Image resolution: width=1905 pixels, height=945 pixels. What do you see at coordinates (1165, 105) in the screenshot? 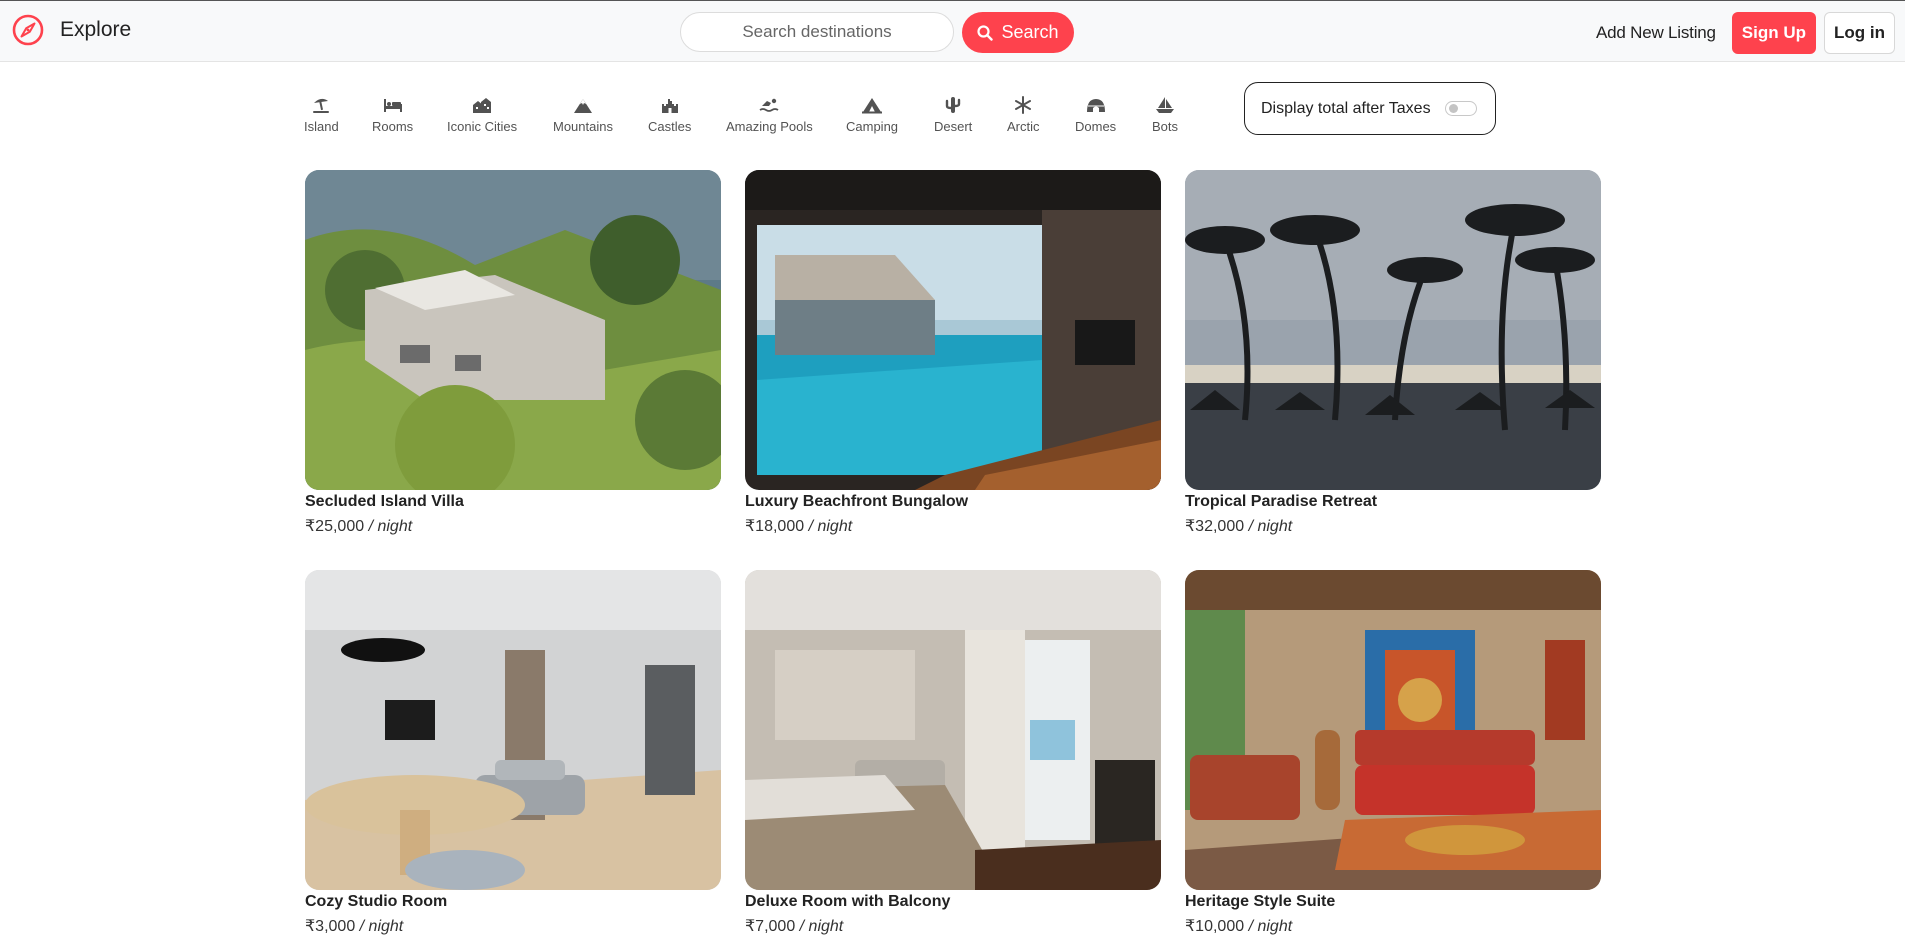
I see `sailboat-icon` at bounding box center [1165, 105].